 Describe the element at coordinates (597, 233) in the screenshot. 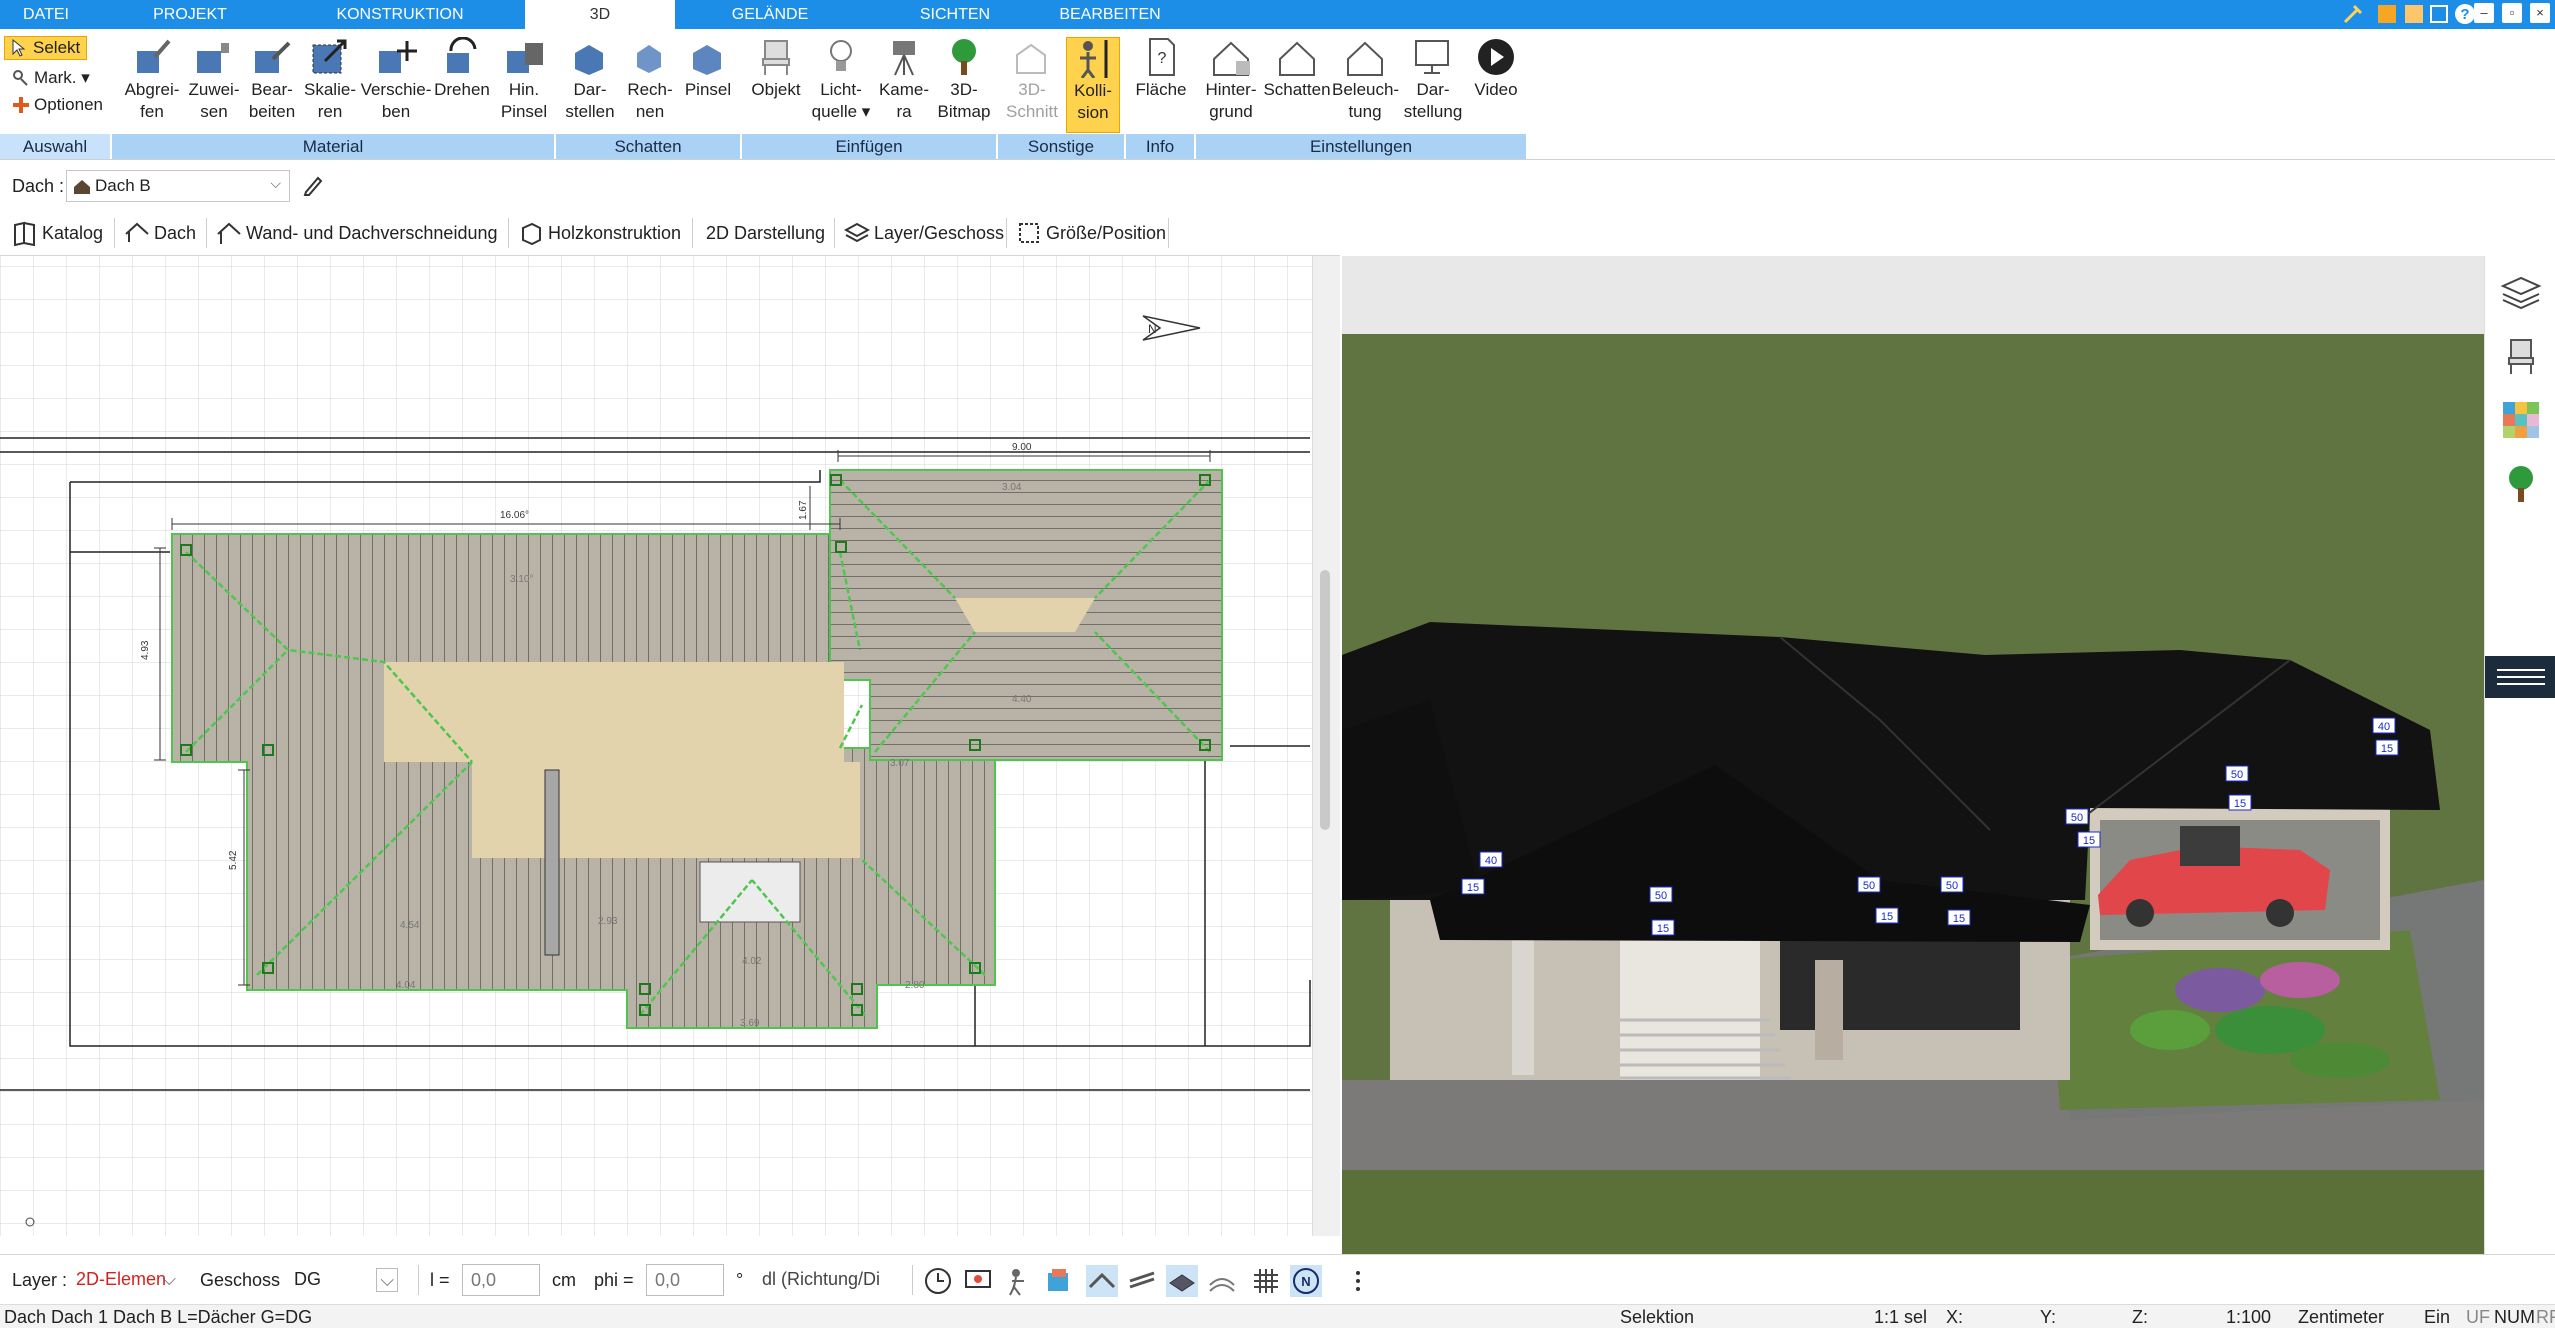

I see `timber-button: Holzkonstruktion` at that location.